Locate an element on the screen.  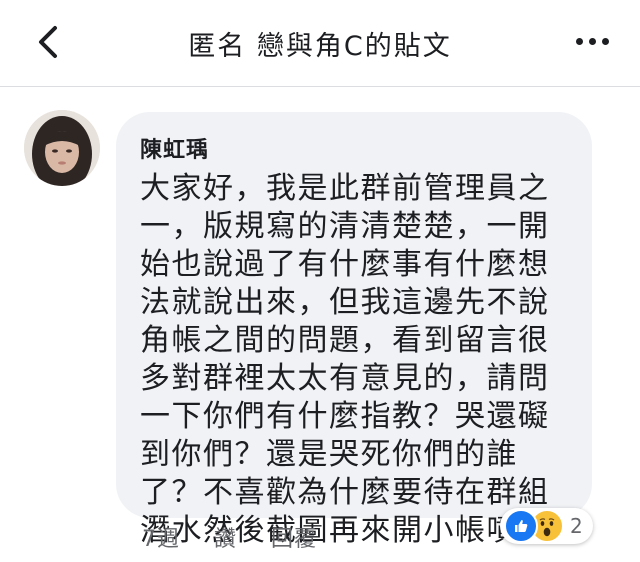
page-title: 匿名 戀與角C的貼文 is located at coordinates (320, 46).